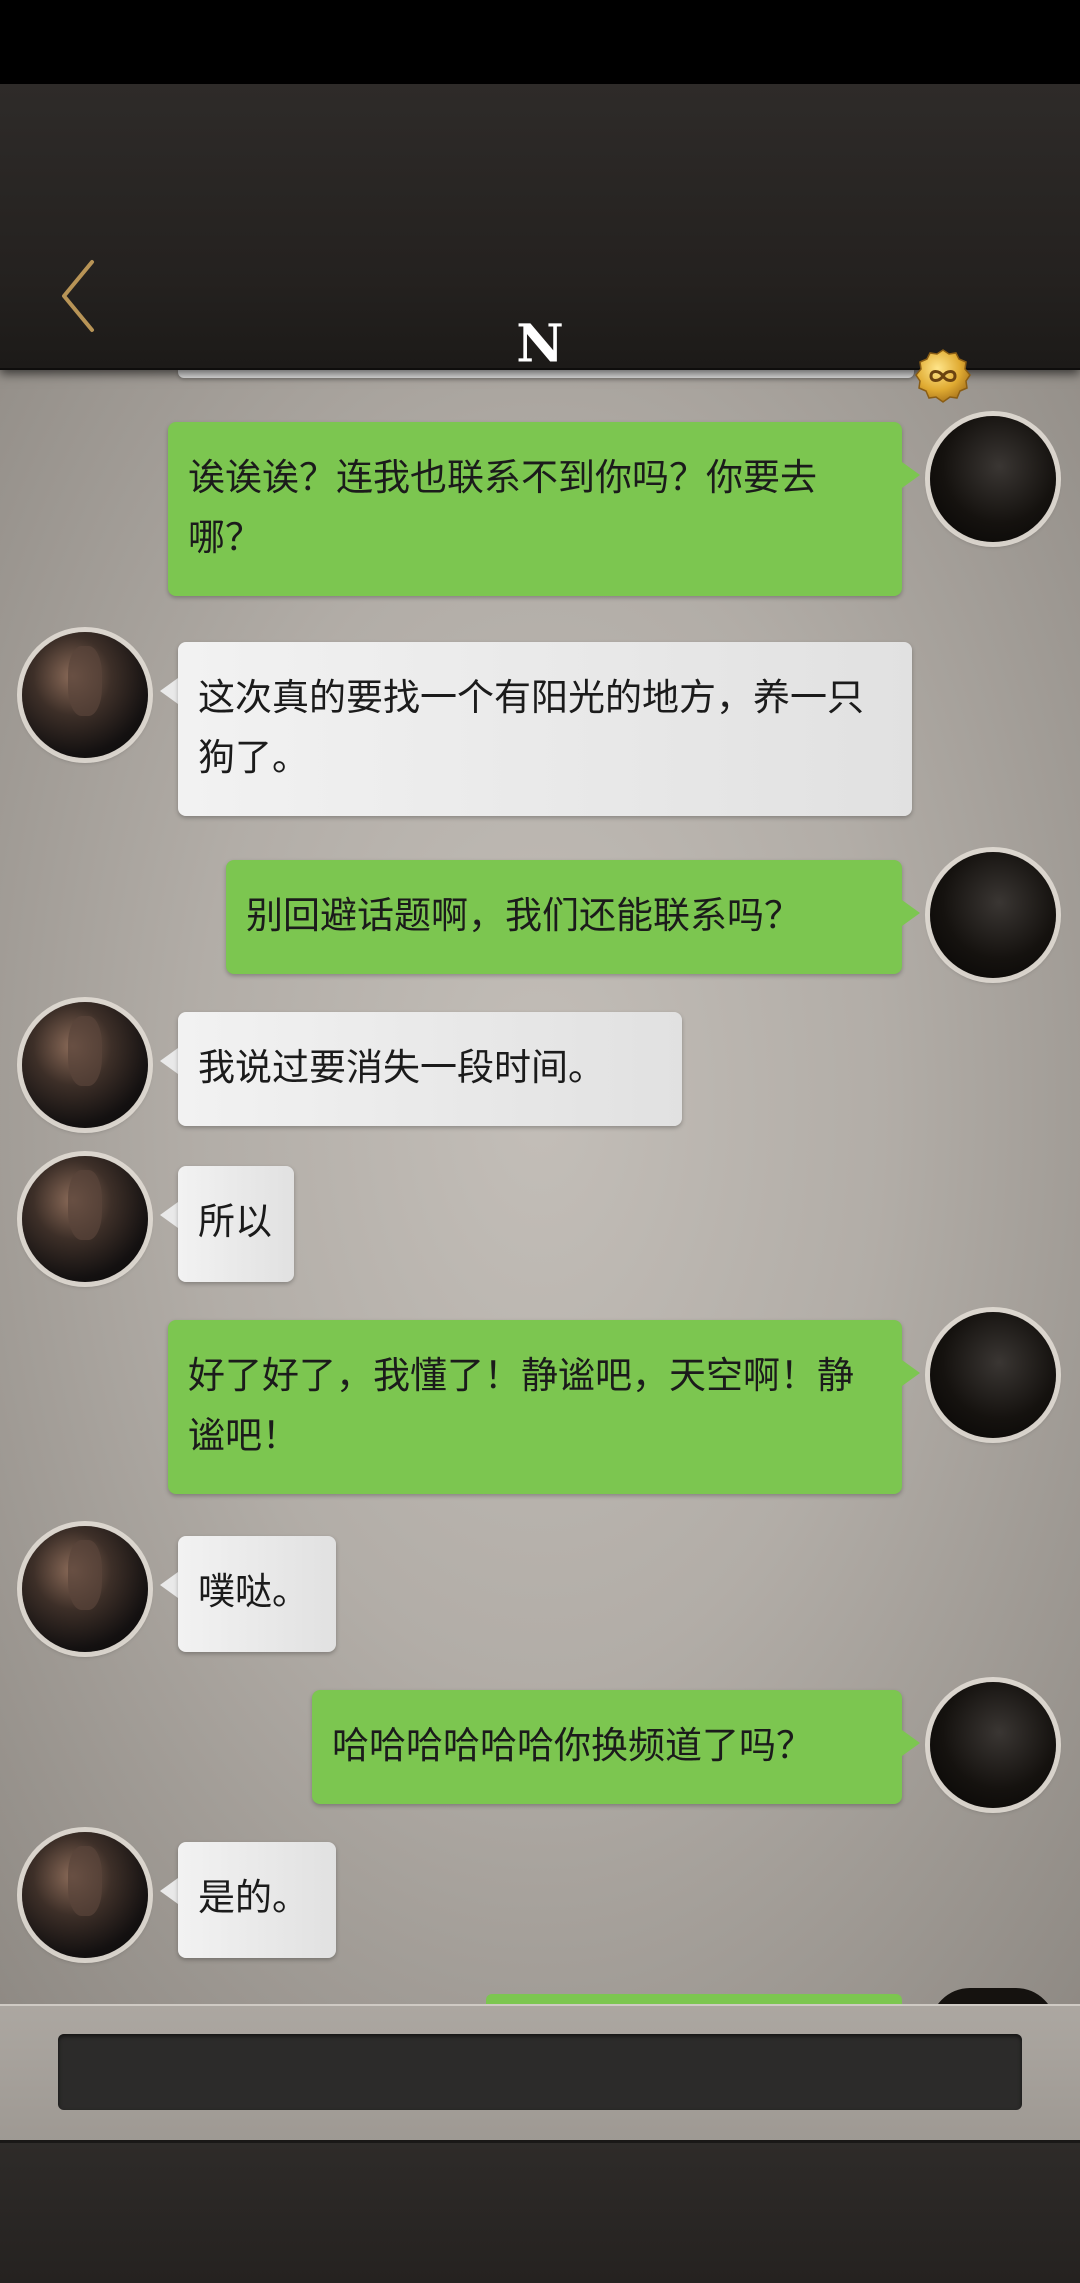 The image size is (1080, 2283). I want to click on message-text: 好了好了，我懂了！静谧吧，天空啊！静谧吧！, so click(521, 1405).